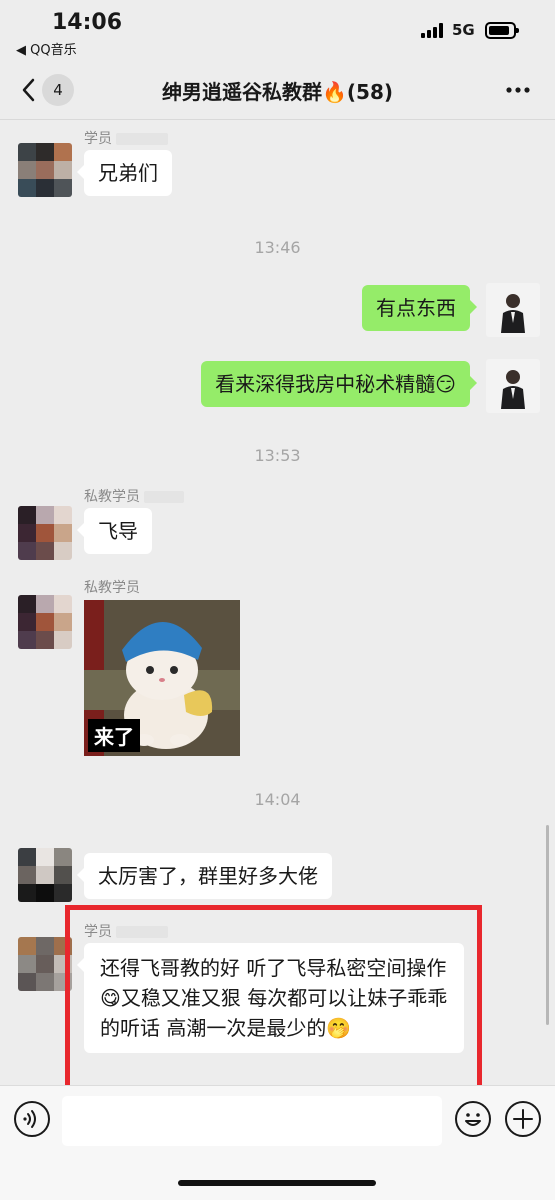 The height and width of the screenshot is (1200, 555). I want to click on battery-icon, so click(502, 30).